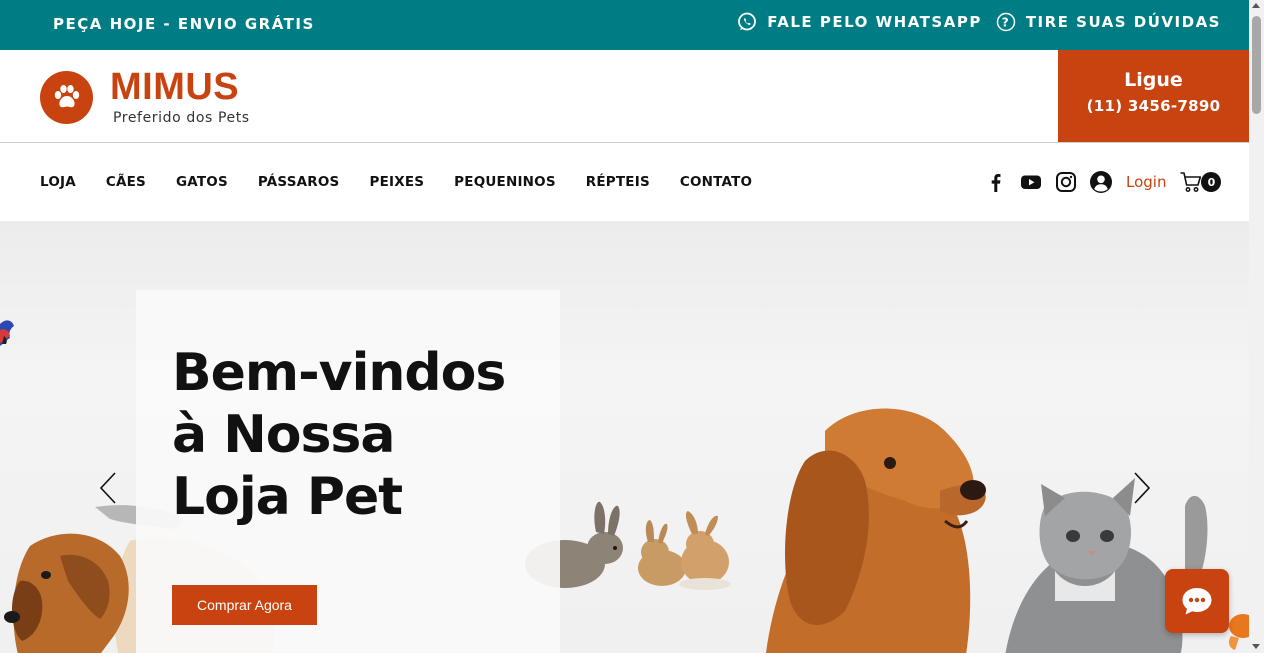 The image size is (1264, 653). Describe the element at coordinates (618, 182) in the screenshot. I see `nav-item-repteis: RÉPTEIS` at that location.